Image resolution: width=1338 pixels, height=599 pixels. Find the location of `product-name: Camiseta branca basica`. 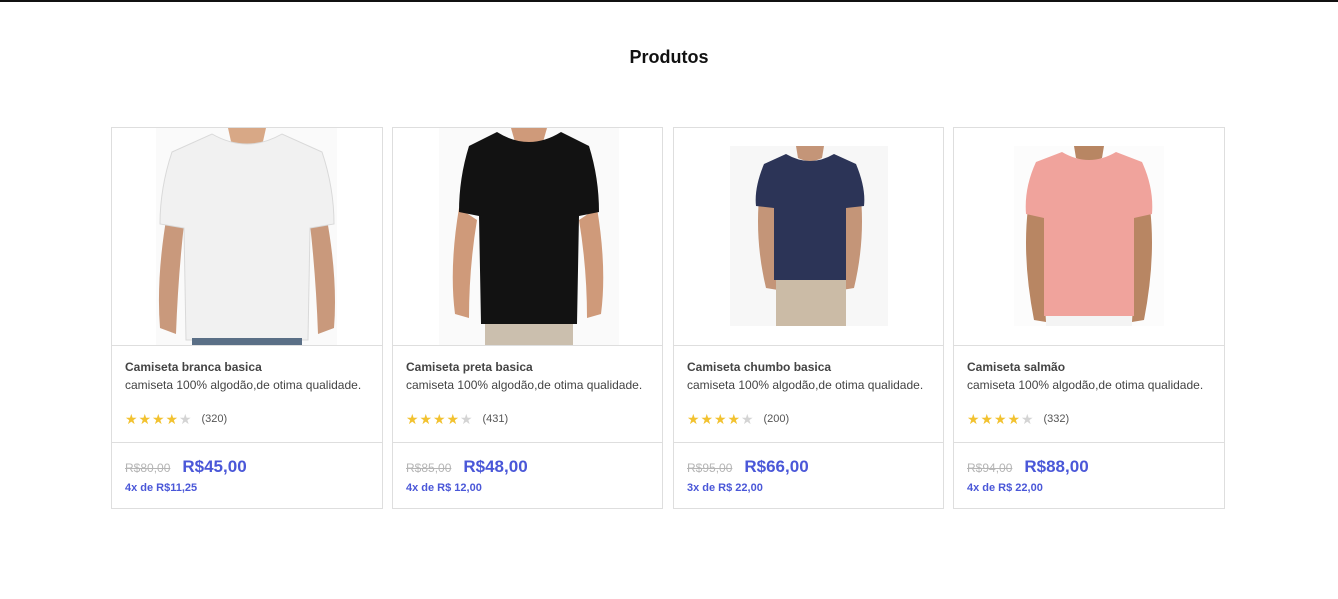

product-name: Camiseta branca basica is located at coordinates (249, 367).